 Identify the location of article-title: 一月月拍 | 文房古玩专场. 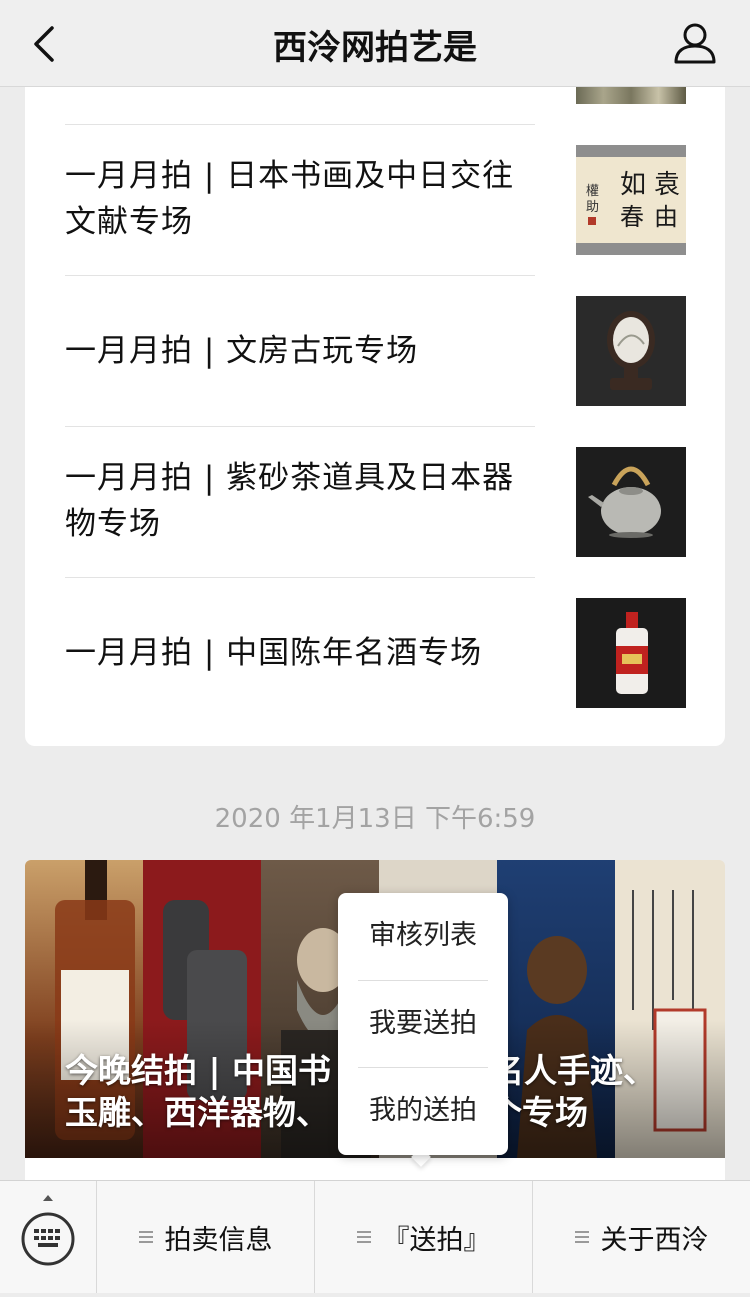
(300, 351).